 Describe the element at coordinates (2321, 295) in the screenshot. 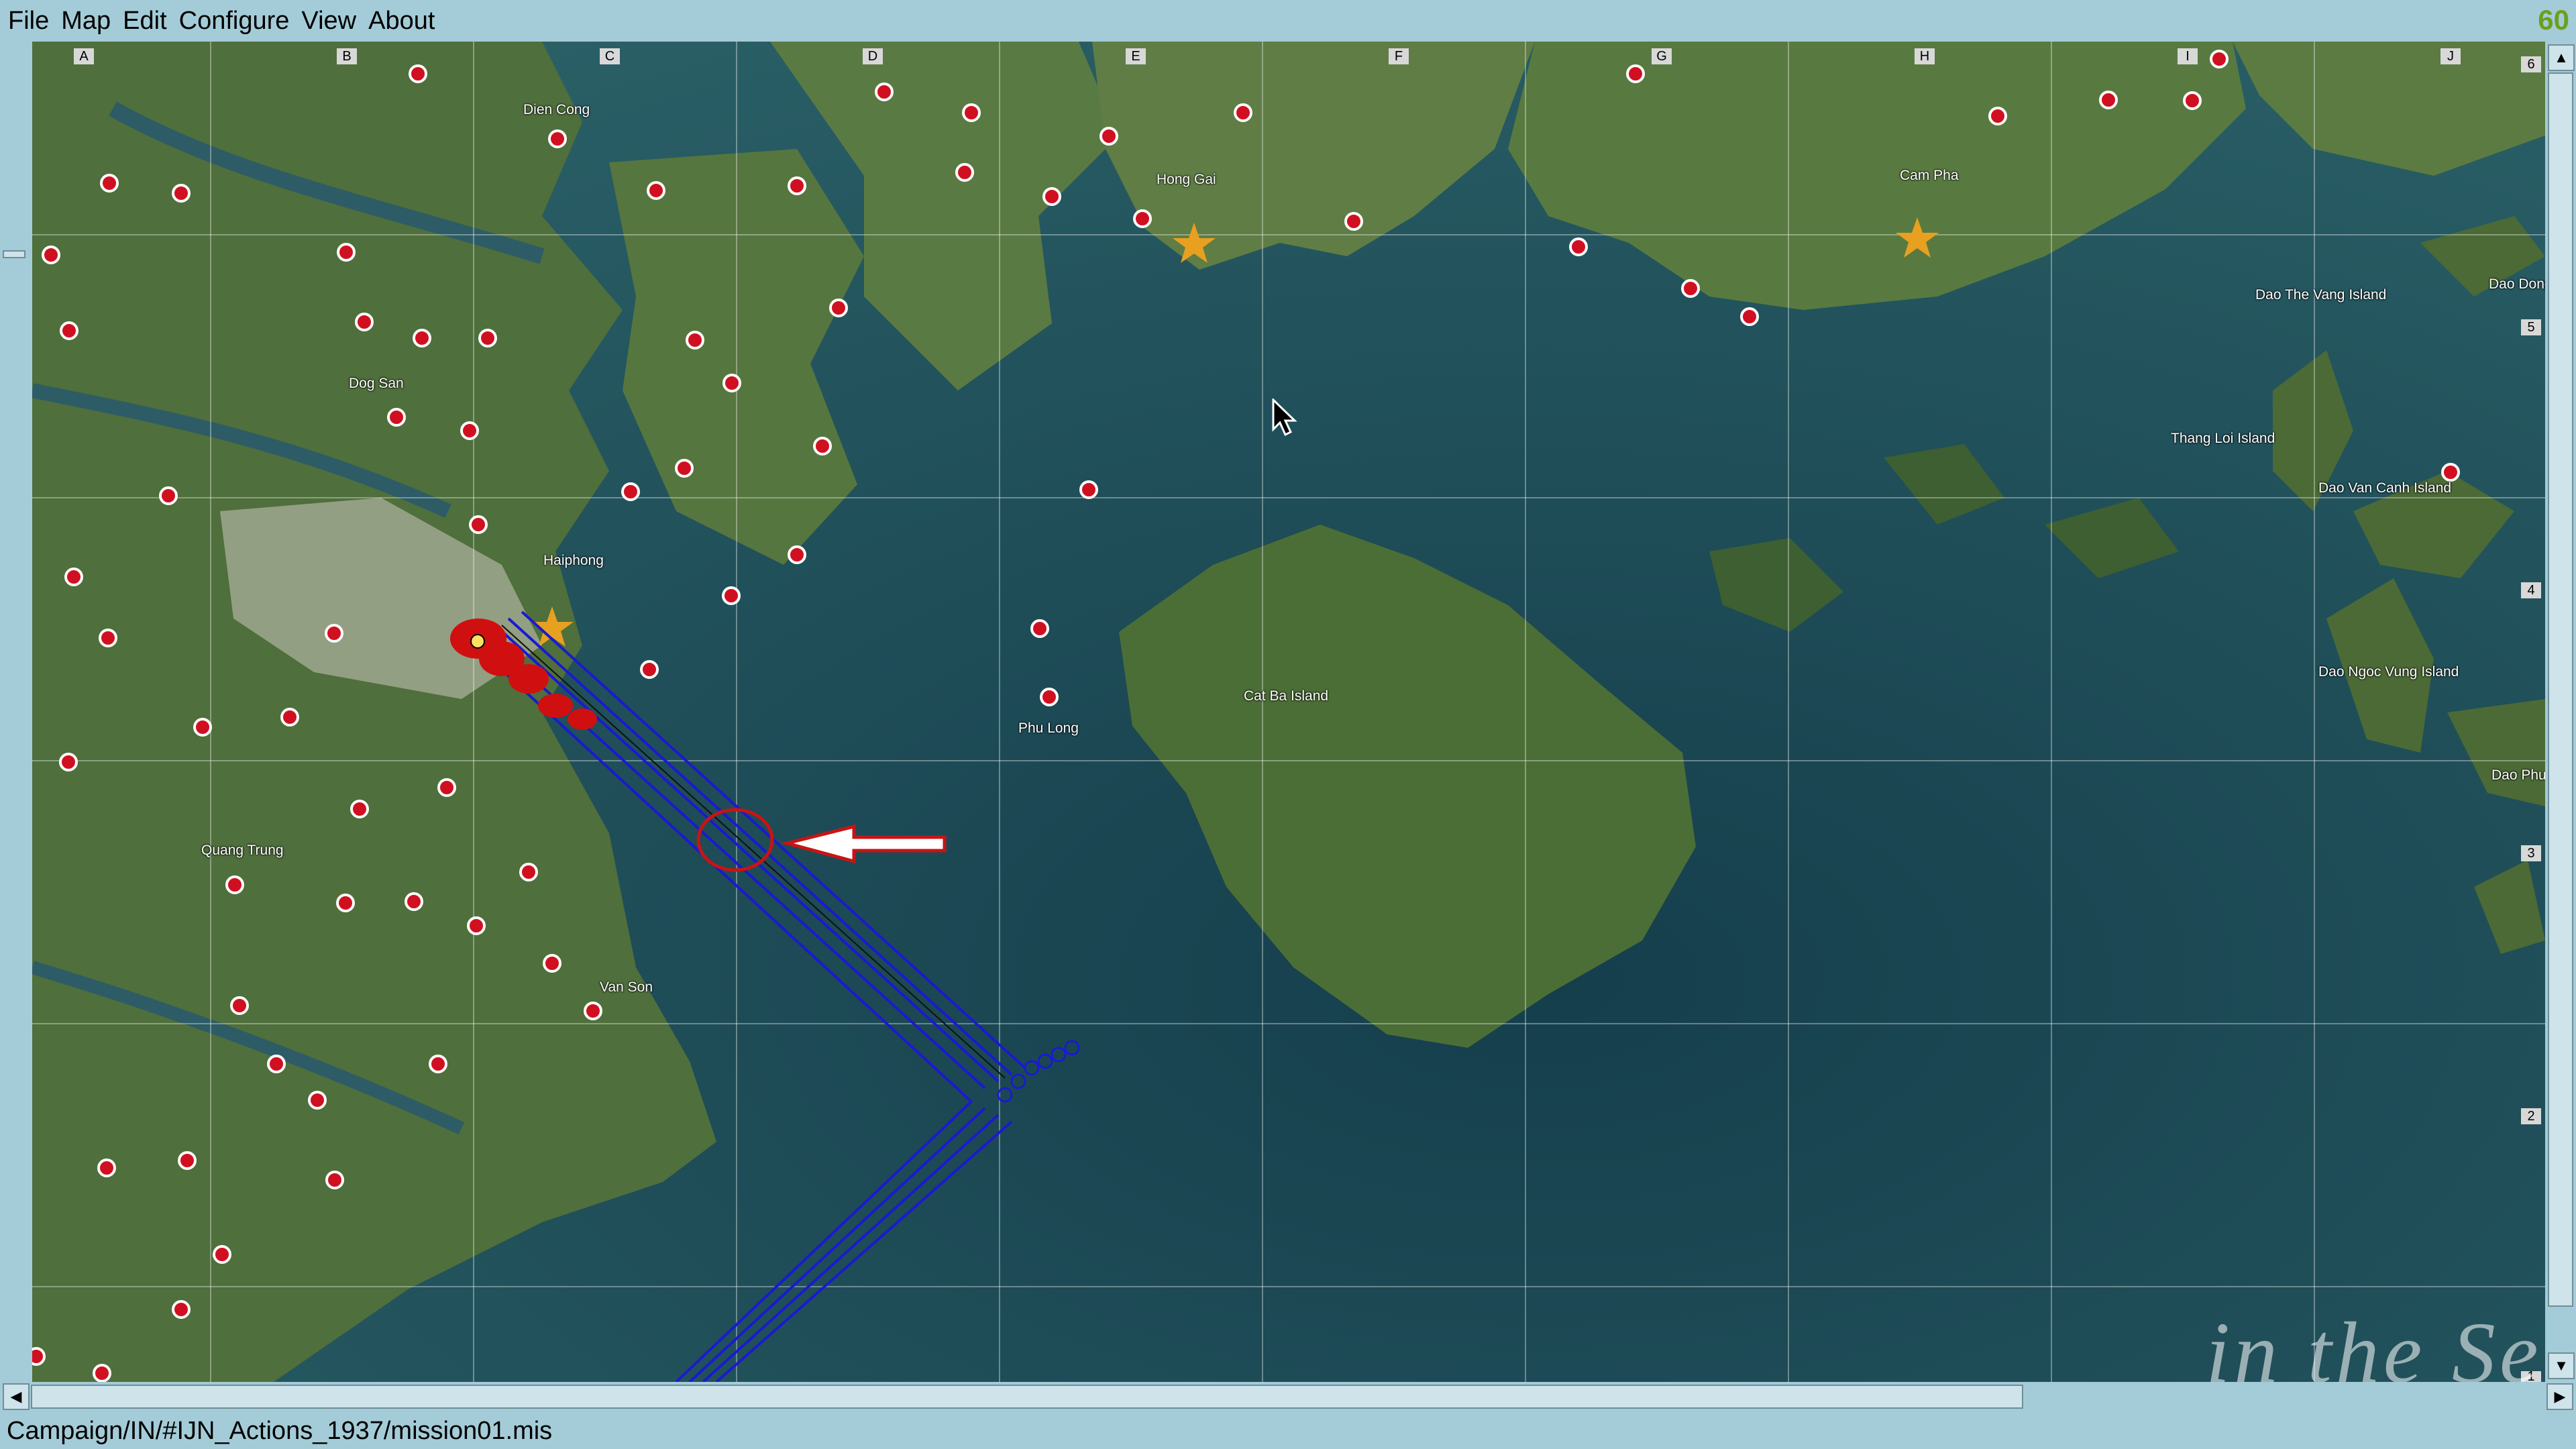

I see `place-label-dao-the-vang-island: Dao The Vang Island` at that location.